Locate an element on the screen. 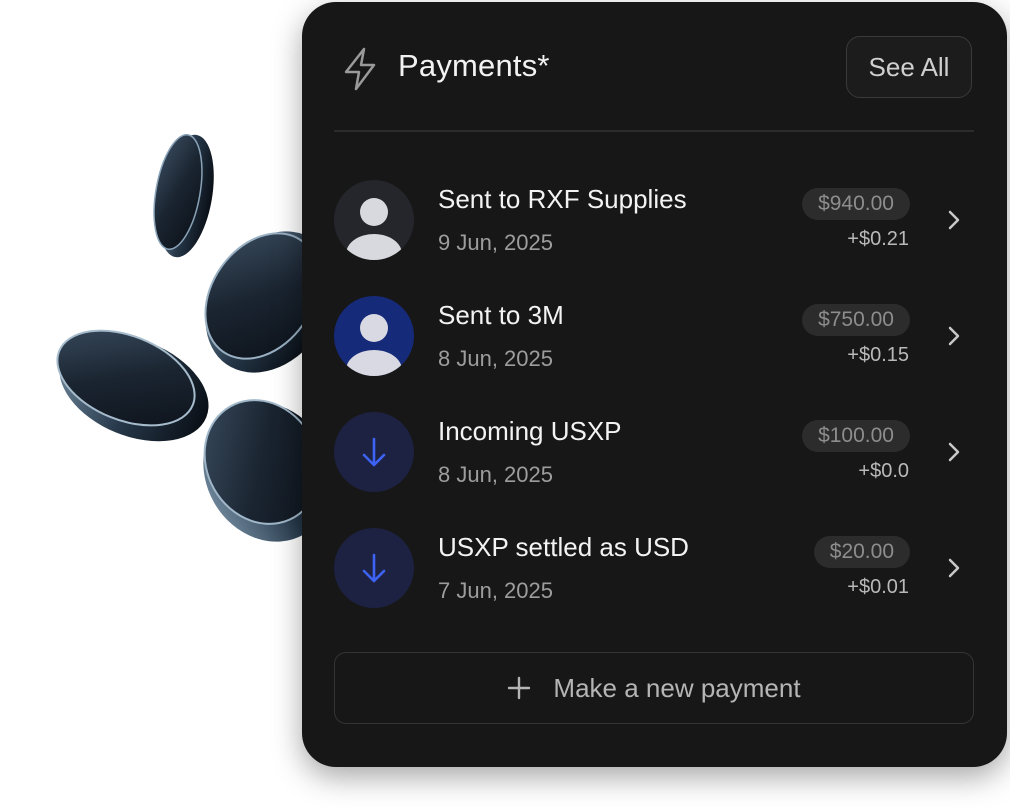  blurred-caption is located at coordinates (625, 787).